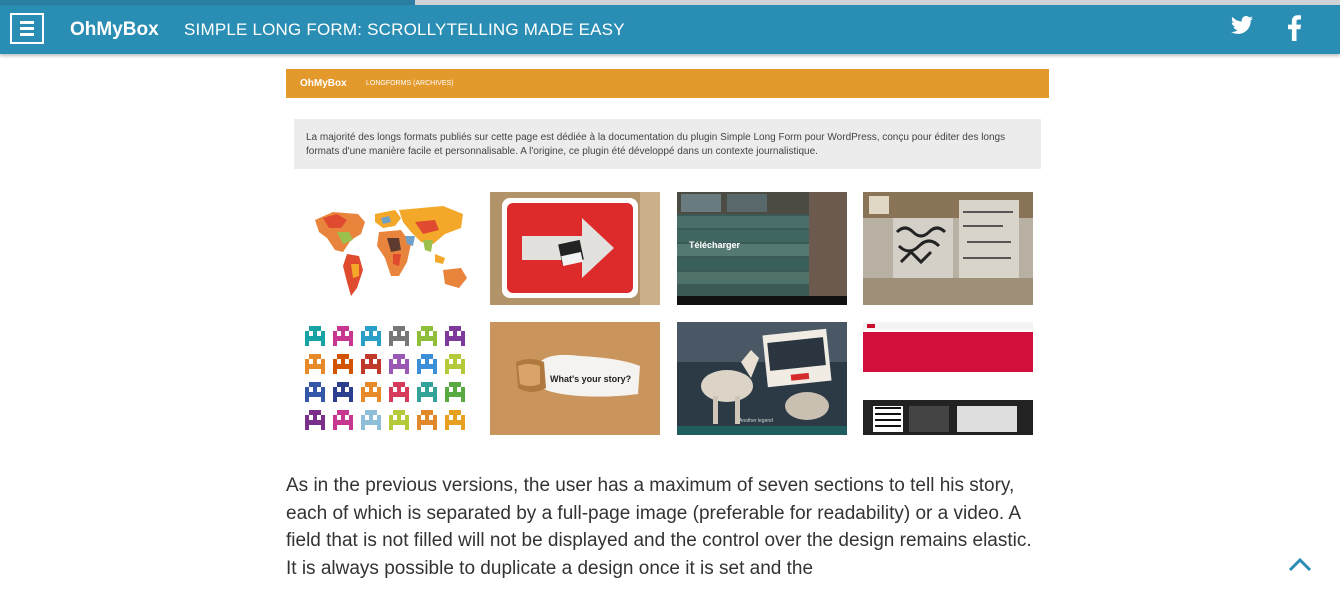 This screenshot has height=592, width=1340. What do you see at coordinates (590, 379) in the screenshot?
I see `torn-paper-caption: What's your story?` at bounding box center [590, 379].